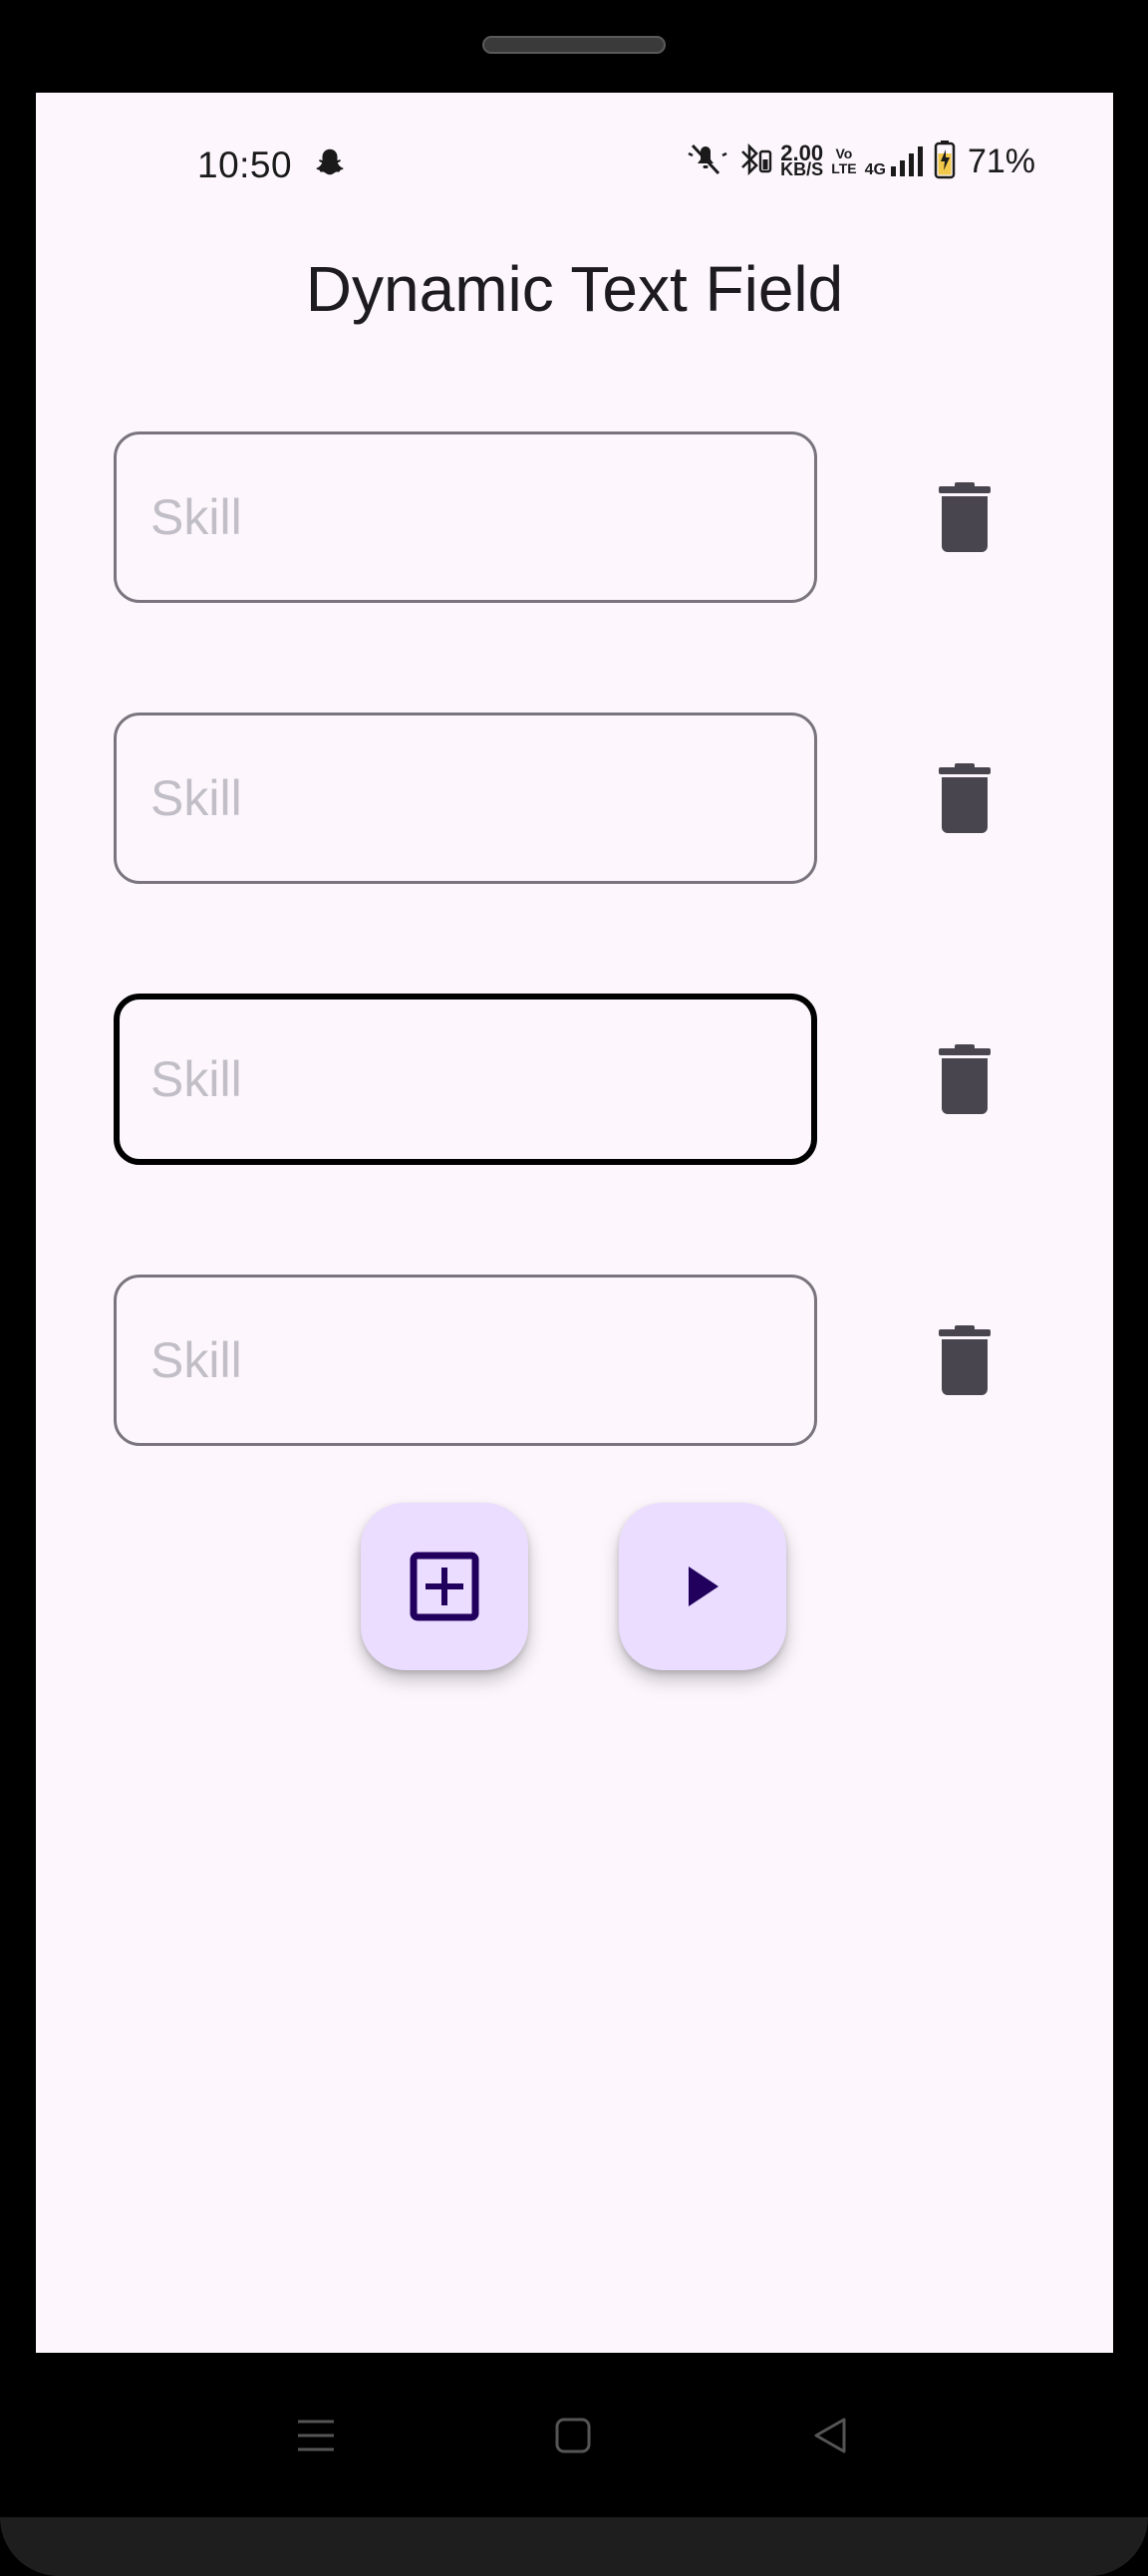 This screenshot has height=2576, width=1148. I want to click on add-field-button, so click(444, 1586).